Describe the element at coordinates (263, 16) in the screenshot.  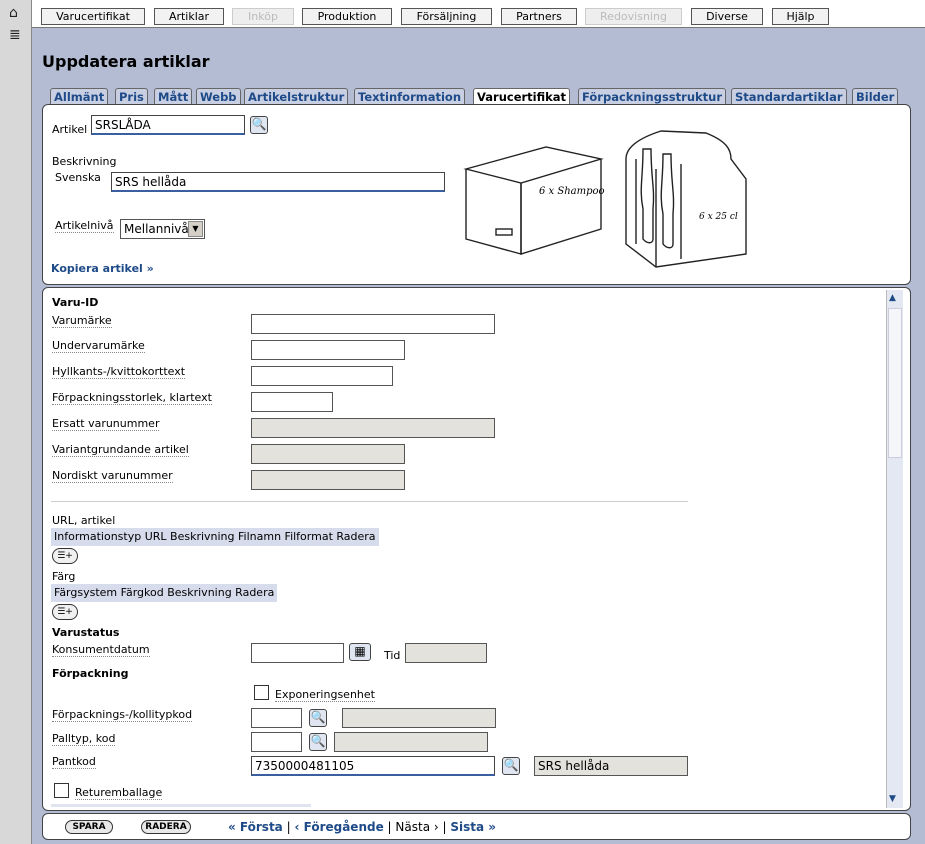
I see `nav-inkop: Inköp` at that location.